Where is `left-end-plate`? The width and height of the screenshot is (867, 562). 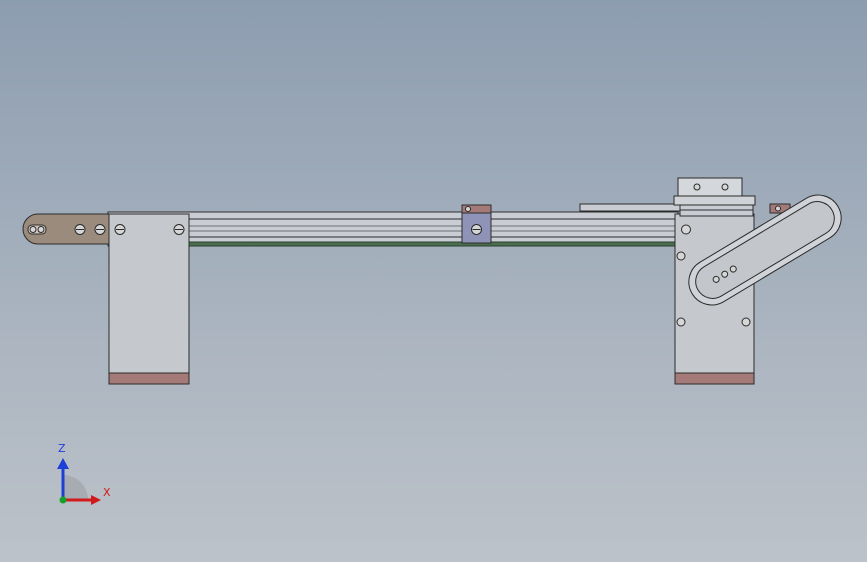 left-end-plate is located at coordinates (66, 229).